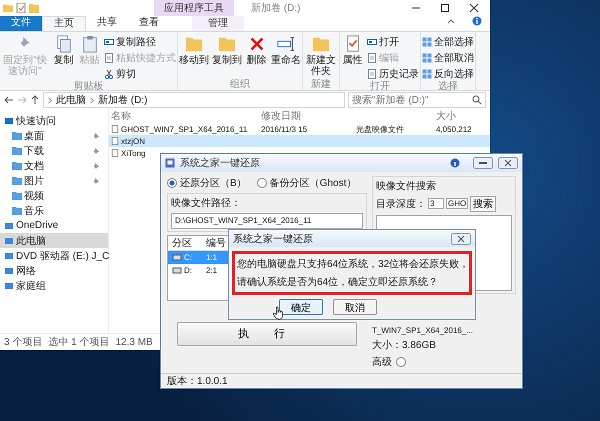  What do you see at coordinates (404, 345) in the screenshot?
I see `image-size: 大小：3.86GB` at bounding box center [404, 345].